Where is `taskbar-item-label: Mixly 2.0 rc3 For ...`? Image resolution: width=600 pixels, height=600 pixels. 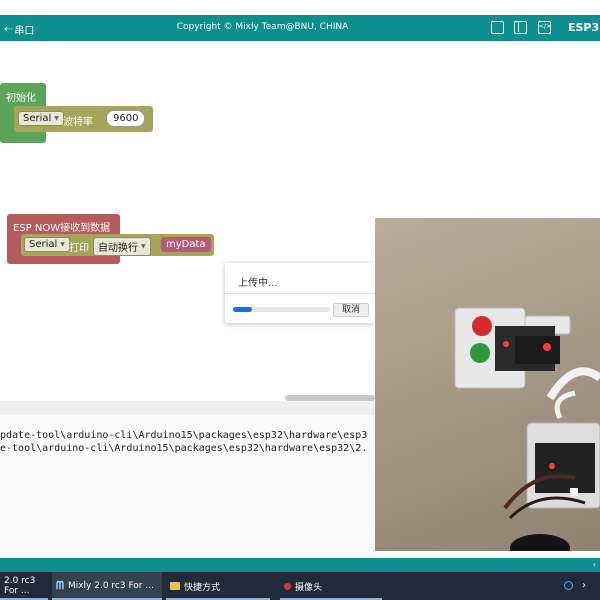 taskbar-item-label: Mixly 2.0 rc3 For ... is located at coordinates (110, 586).